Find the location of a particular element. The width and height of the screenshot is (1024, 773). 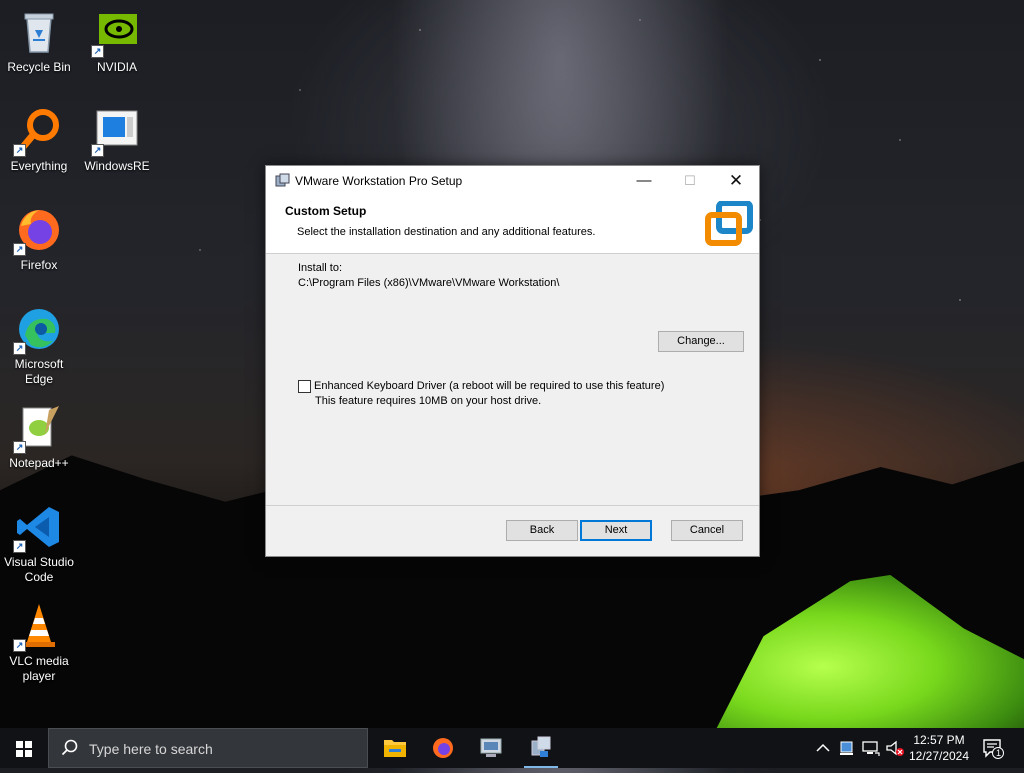

desktop-icon-label: Notepad++ is located at coordinates (39, 463).